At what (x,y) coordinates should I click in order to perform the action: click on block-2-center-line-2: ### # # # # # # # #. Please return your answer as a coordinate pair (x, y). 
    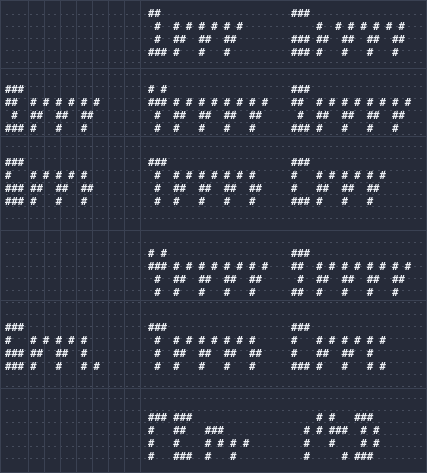
    Looking at the image, I should click on (208, 103).